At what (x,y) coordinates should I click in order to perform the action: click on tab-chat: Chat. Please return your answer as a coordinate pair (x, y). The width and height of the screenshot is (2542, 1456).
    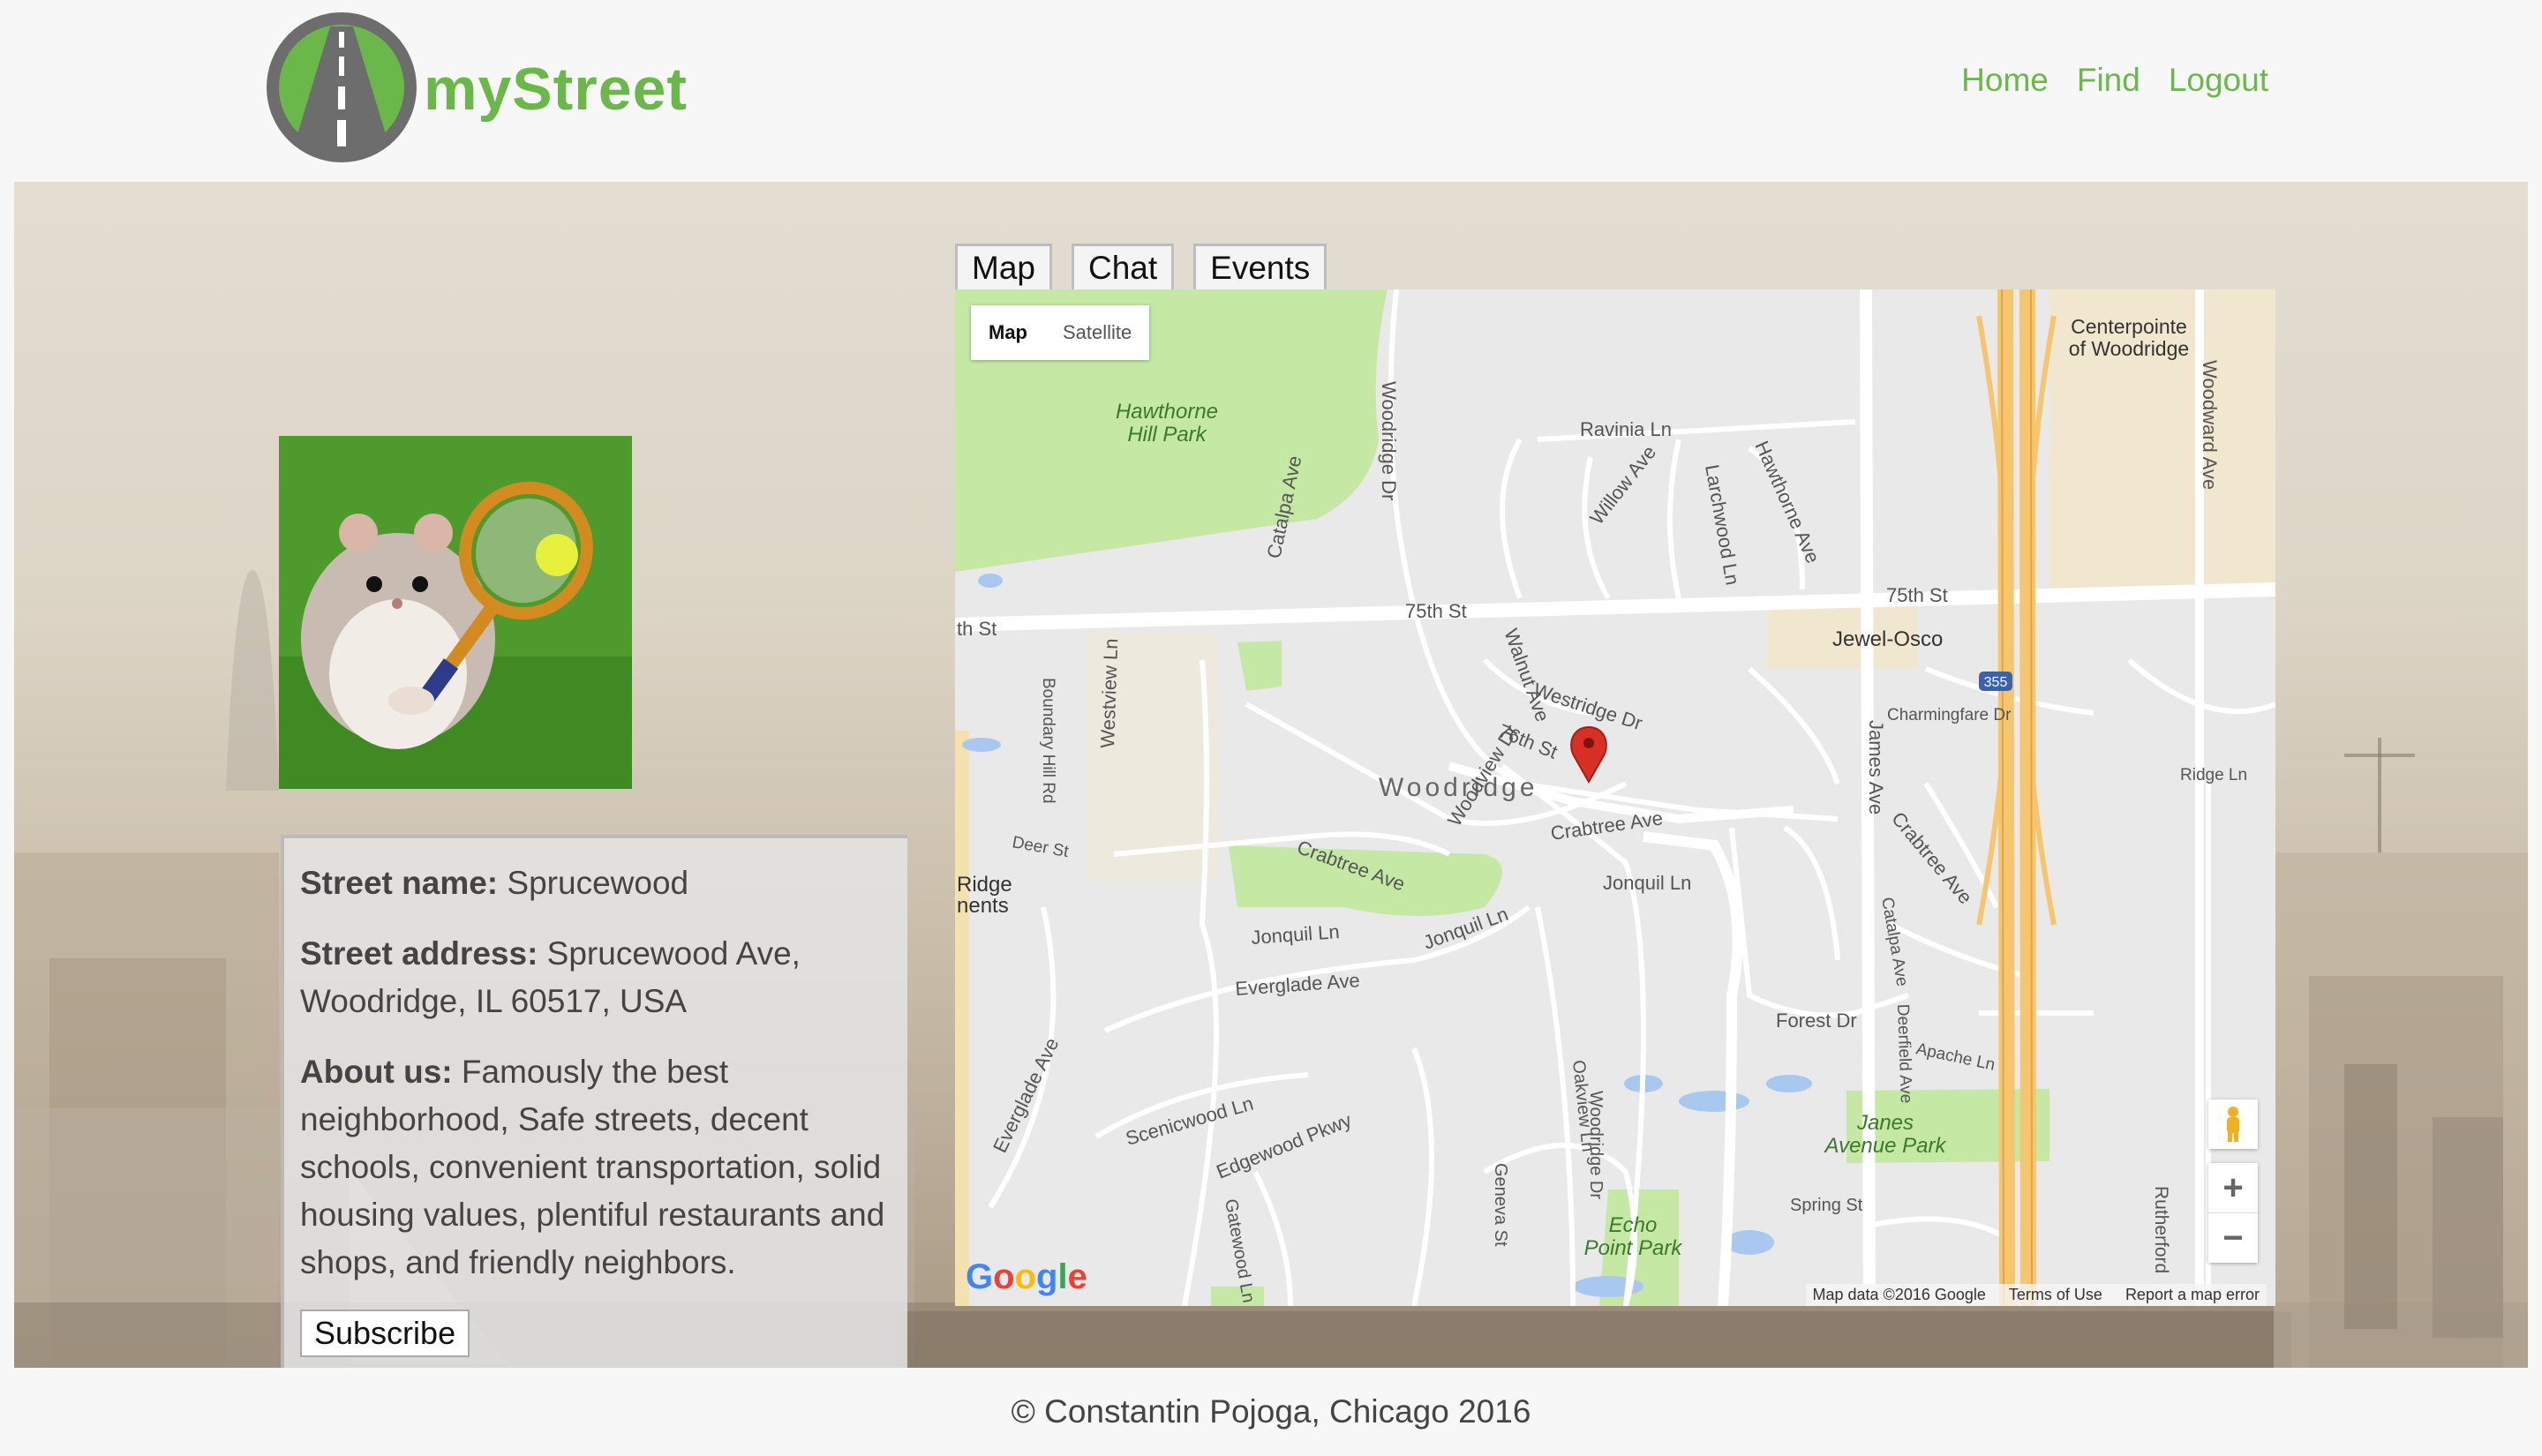
    Looking at the image, I should click on (1123, 268).